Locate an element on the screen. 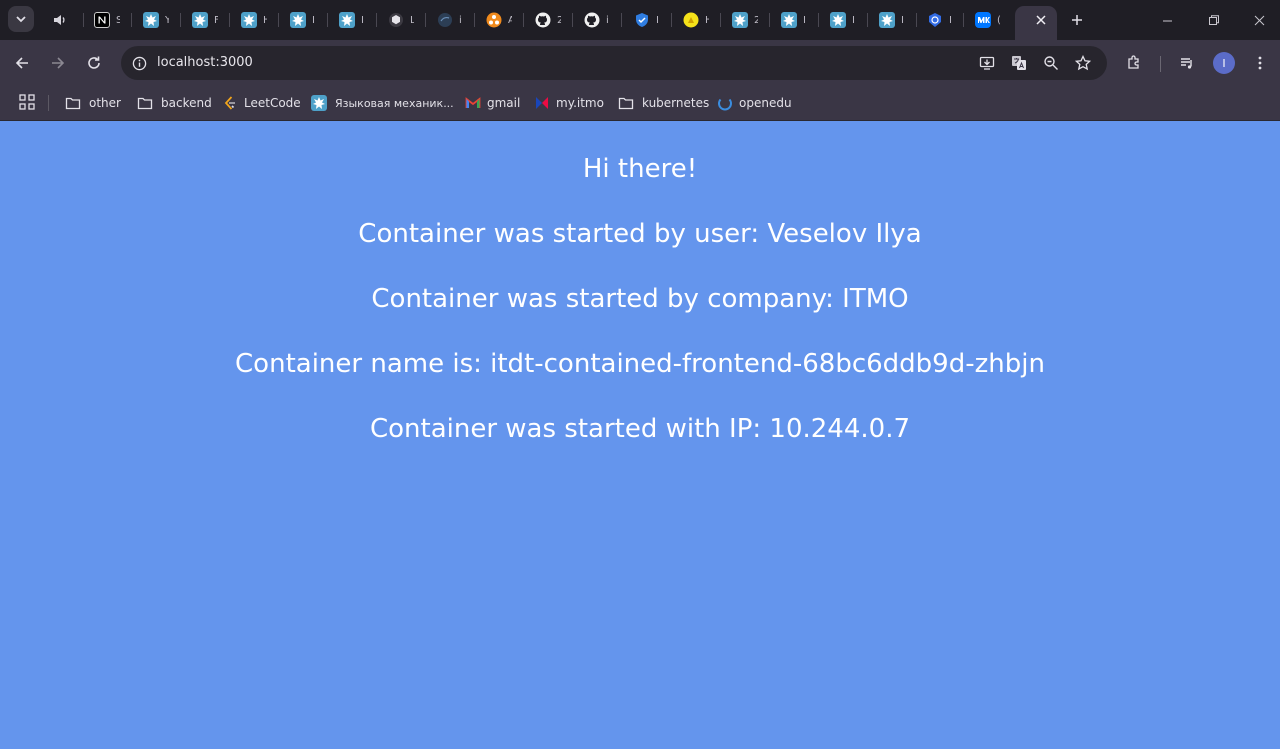 The height and width of the screenshot is (749, 1280). minimize-icon is located at coordinates (1167, 20).